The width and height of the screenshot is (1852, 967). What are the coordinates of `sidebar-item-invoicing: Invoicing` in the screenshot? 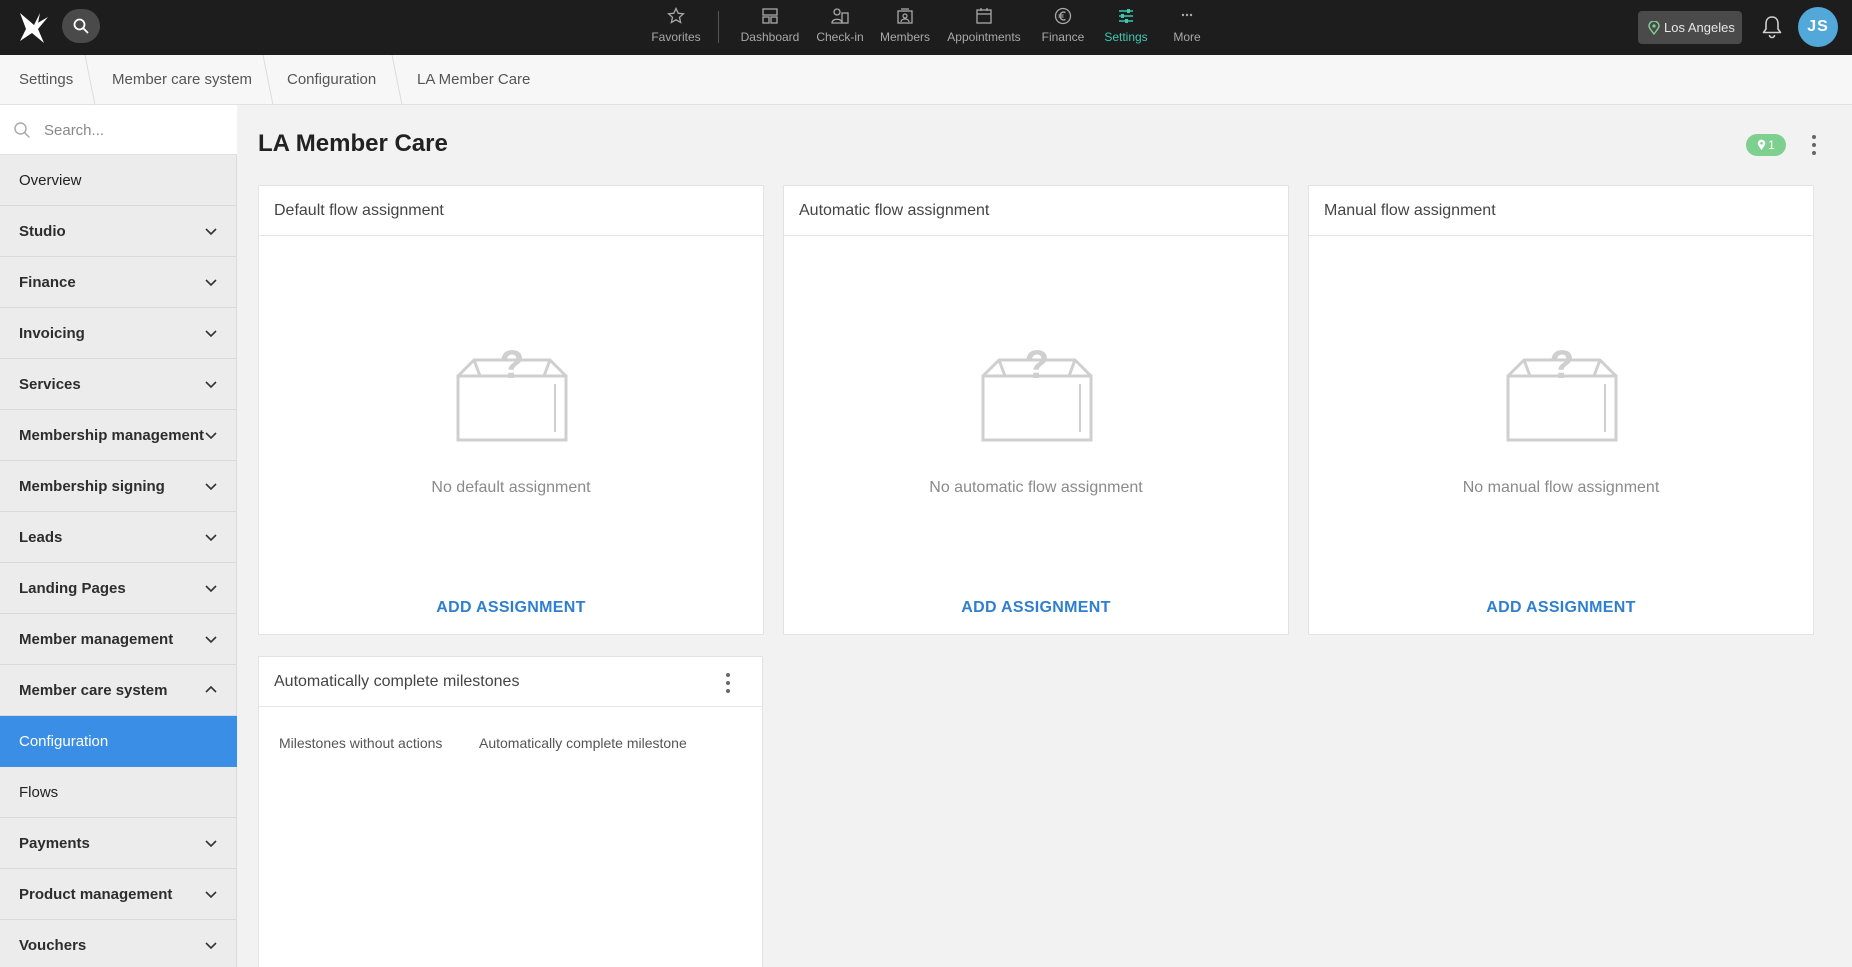 It's located at (118, 333).